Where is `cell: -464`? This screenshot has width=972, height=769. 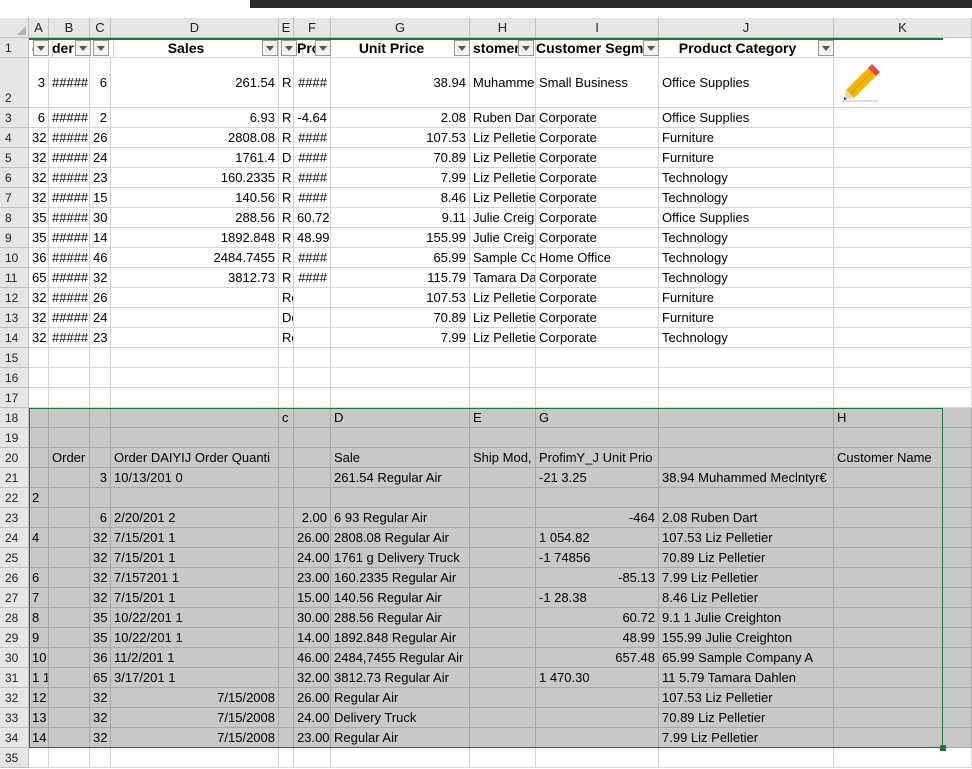 cell: -464 is located at coordinates (597, 518).